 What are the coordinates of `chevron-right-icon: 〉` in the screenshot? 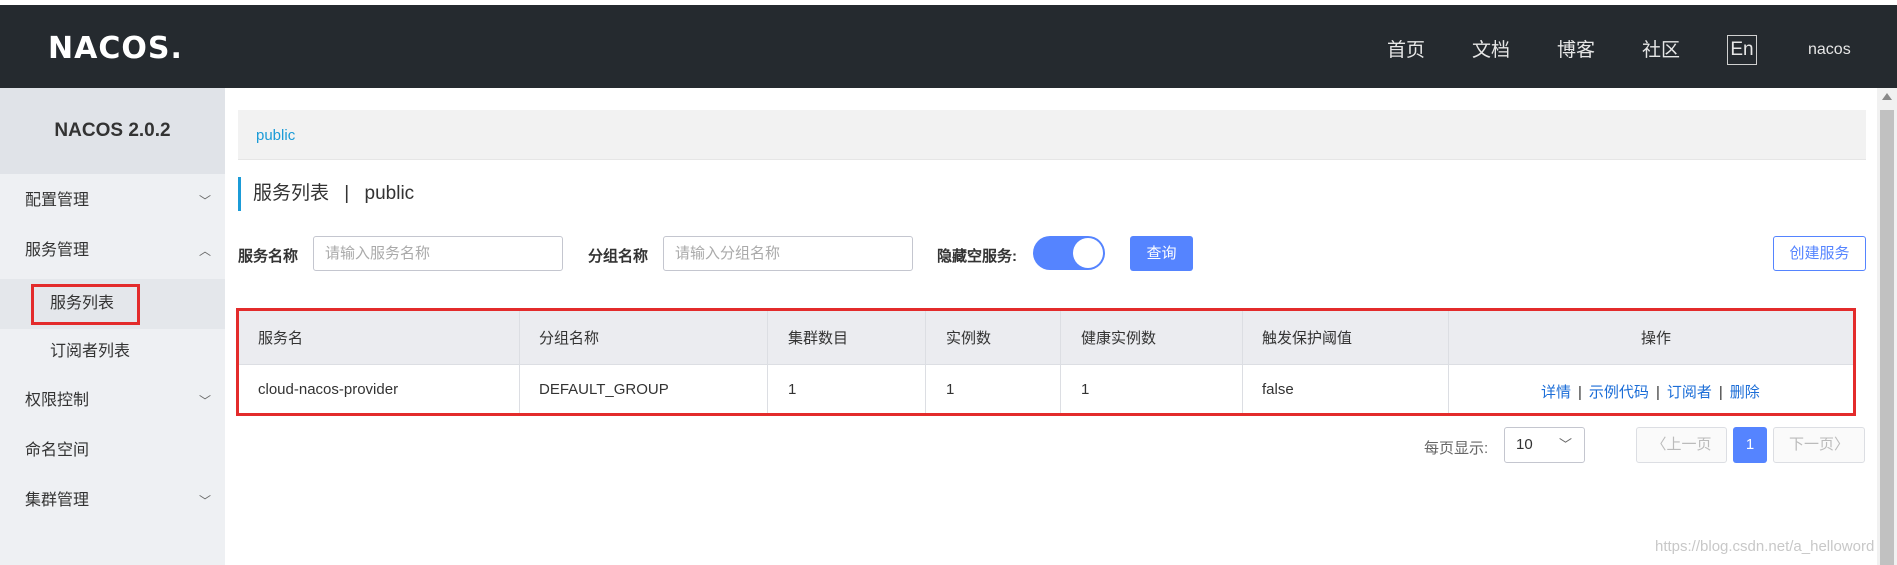 It's located at (1842, 444).